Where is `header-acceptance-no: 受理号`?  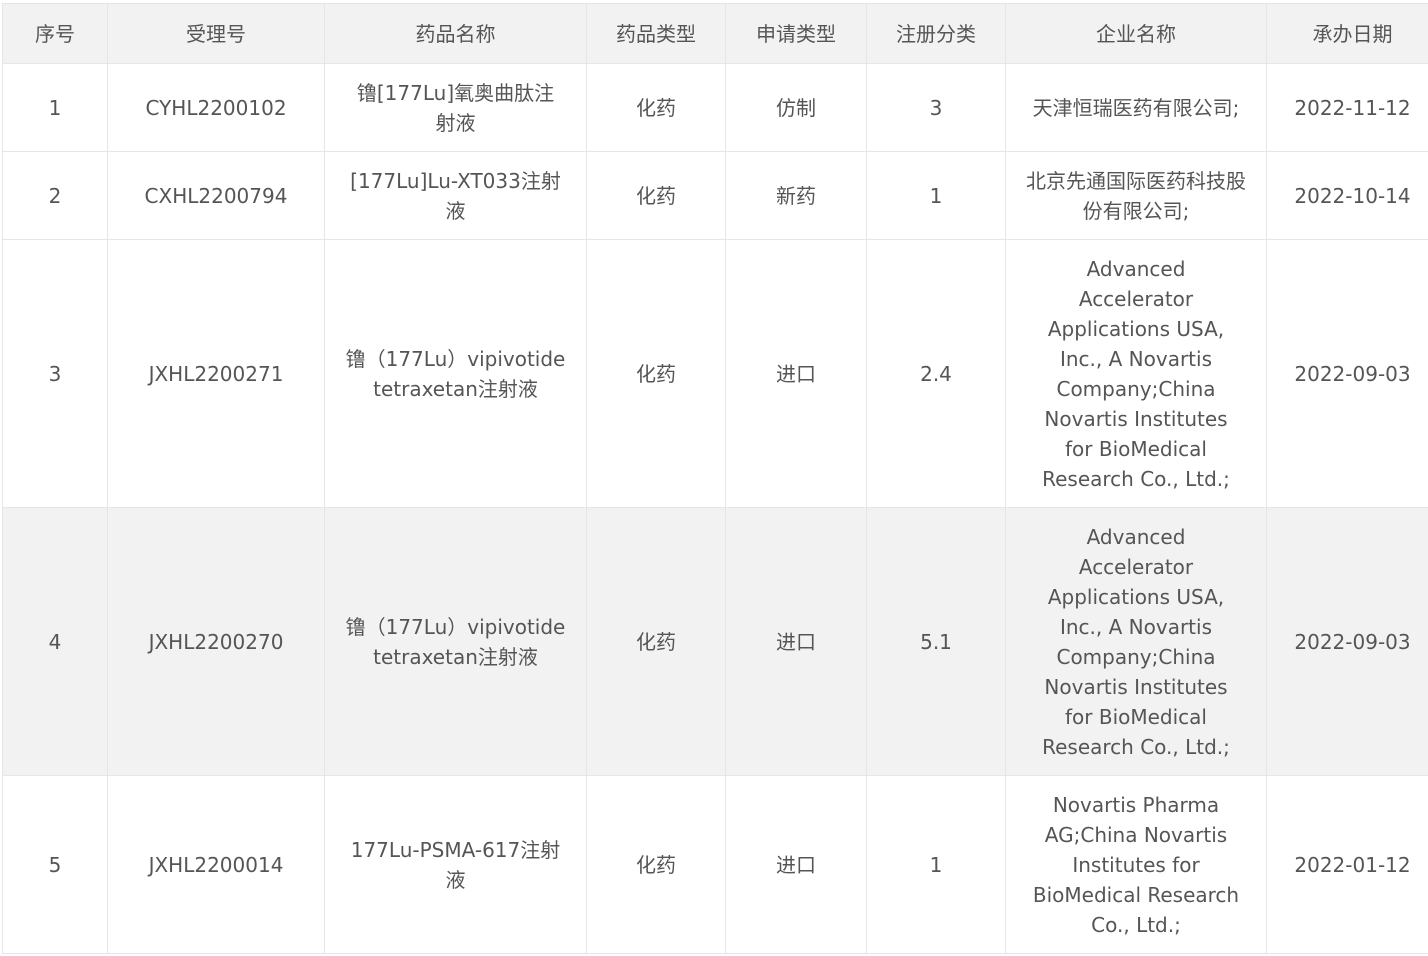
header-acceptance-no: 受理号 is located at coordinates (216, 33).